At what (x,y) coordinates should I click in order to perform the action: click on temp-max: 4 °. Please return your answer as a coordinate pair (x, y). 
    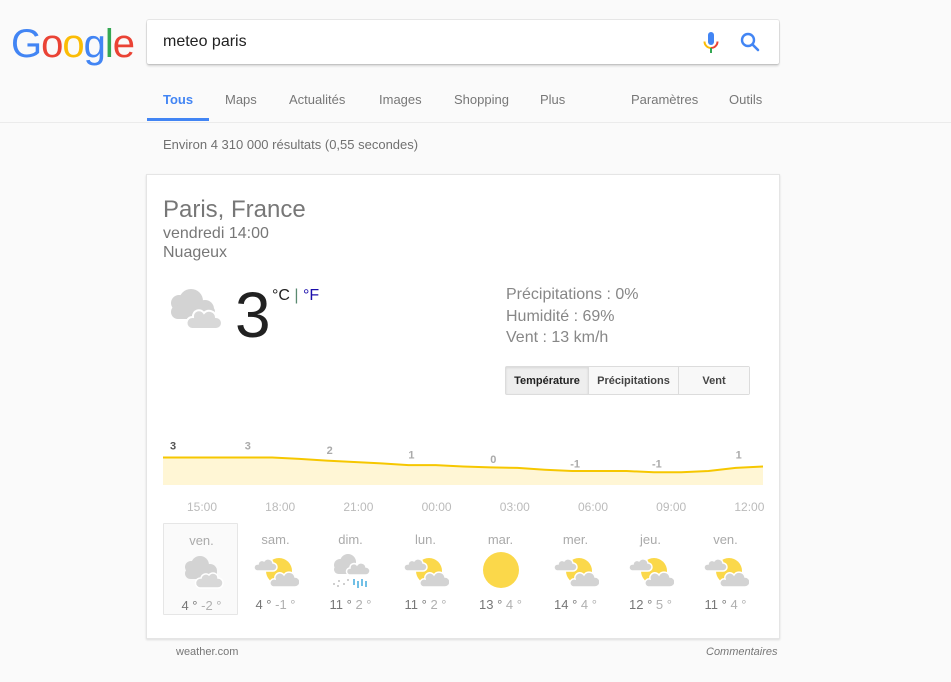
    Looking at the image, I should click on (189, 605).